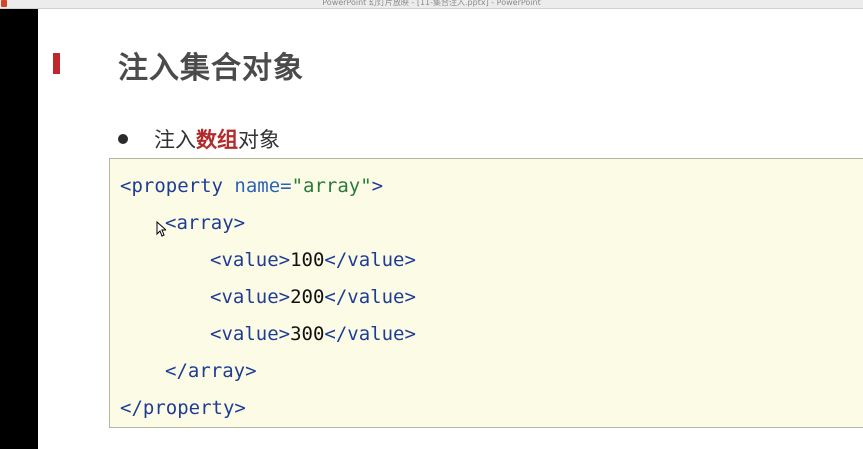 The width and height of the screenshot is (863, 449). Describe the element at coordinates (19, 229) in the screenshot. I see `left-black-pane` at that location.